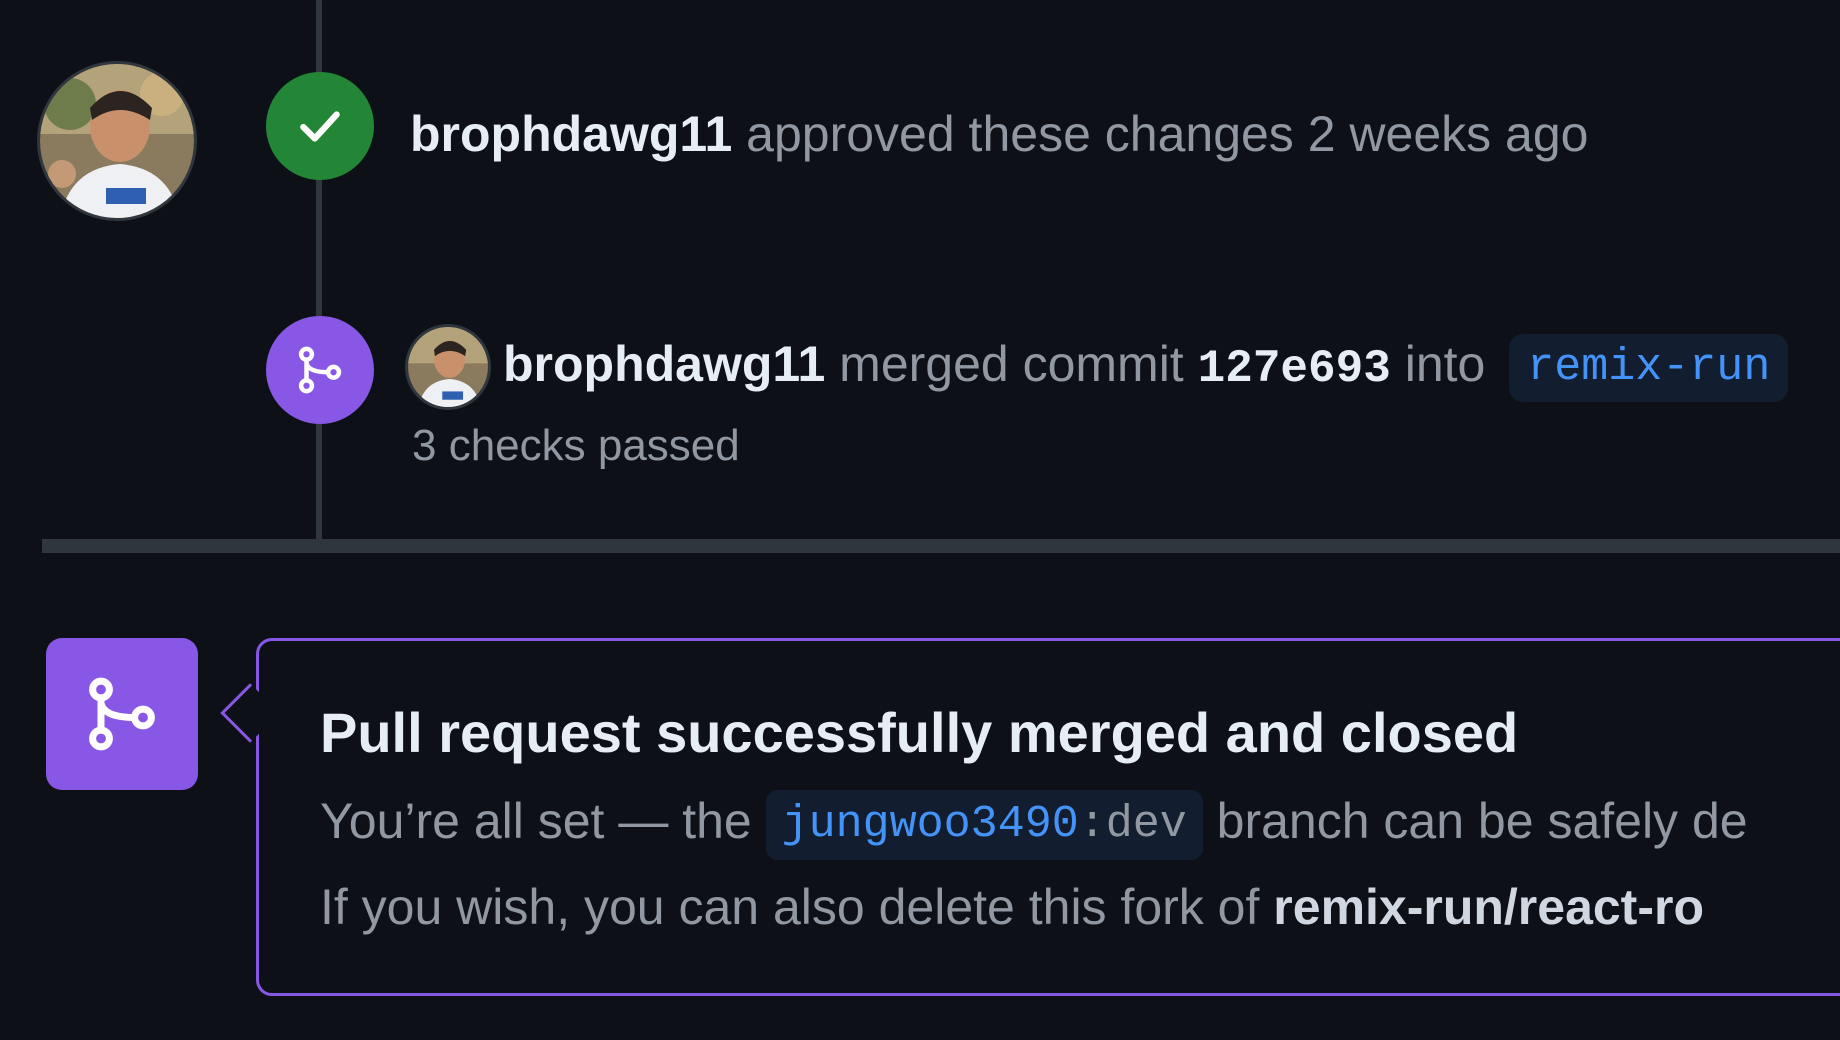 This screenshot has height=1040, width=1840. Describe the element at coordinates (571, 134) in the screenshot. I see `approver-username: brophdawg11` at that location.